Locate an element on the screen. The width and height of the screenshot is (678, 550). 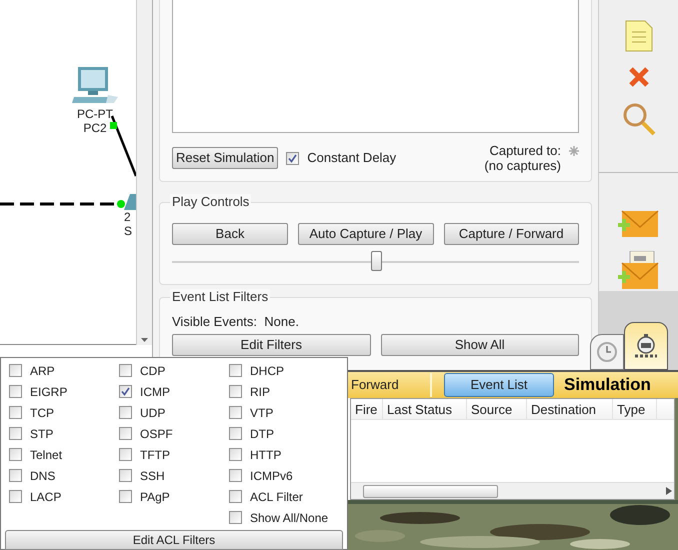
column-header: Last Status is located at coordinates (425, 409).